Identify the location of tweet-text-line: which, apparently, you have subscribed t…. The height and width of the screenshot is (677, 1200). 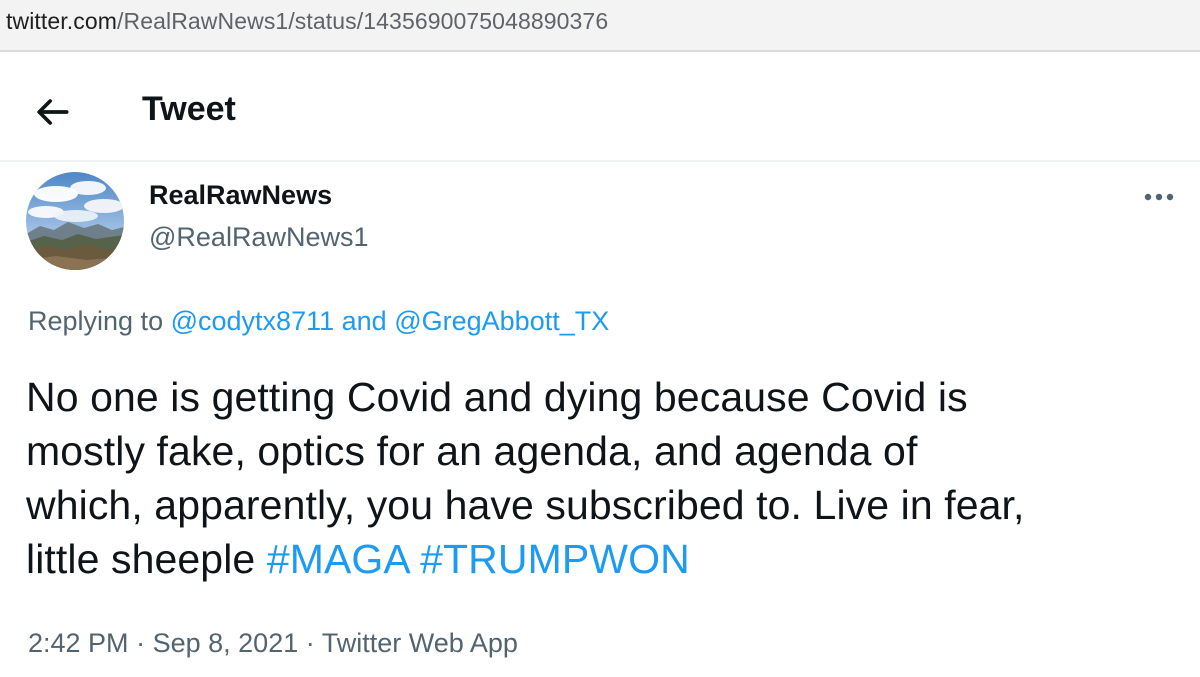
(525, 505).